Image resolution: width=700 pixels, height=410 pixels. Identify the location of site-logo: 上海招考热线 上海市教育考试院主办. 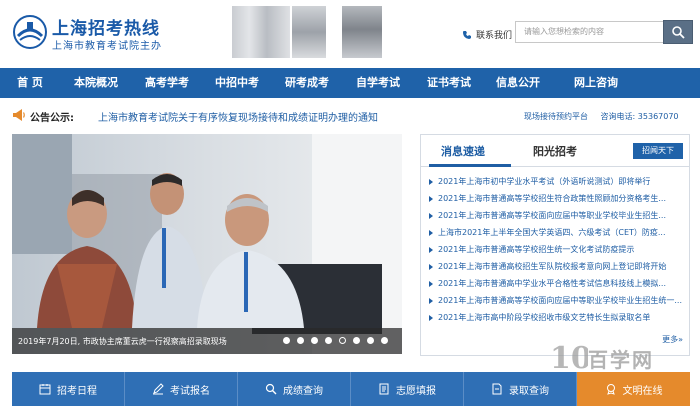
(102, 33).